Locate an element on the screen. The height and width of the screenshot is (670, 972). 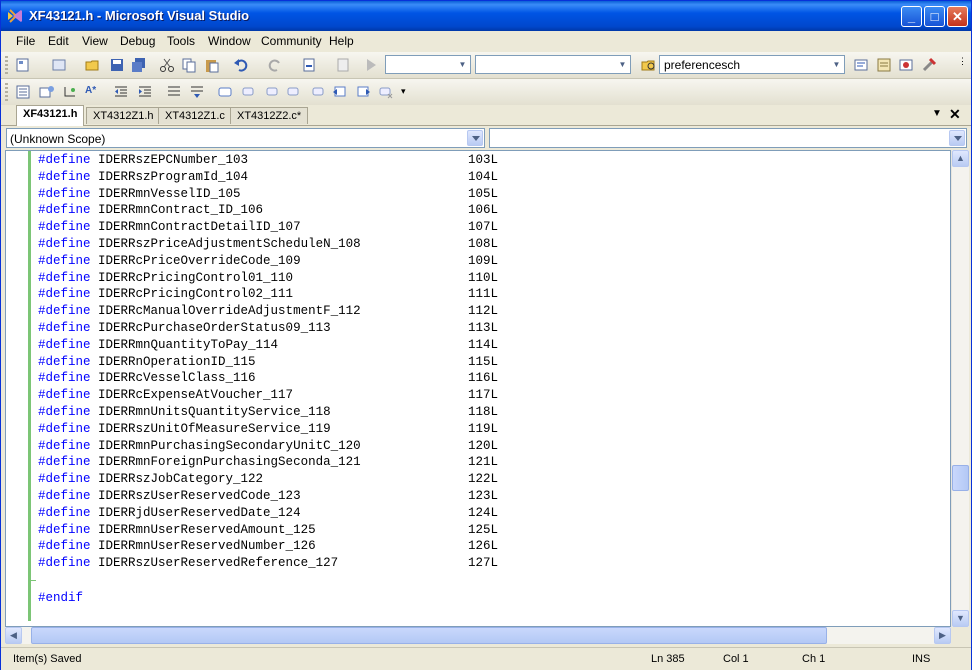
uncomment-lines-icon is located at coordinates (197, 92).